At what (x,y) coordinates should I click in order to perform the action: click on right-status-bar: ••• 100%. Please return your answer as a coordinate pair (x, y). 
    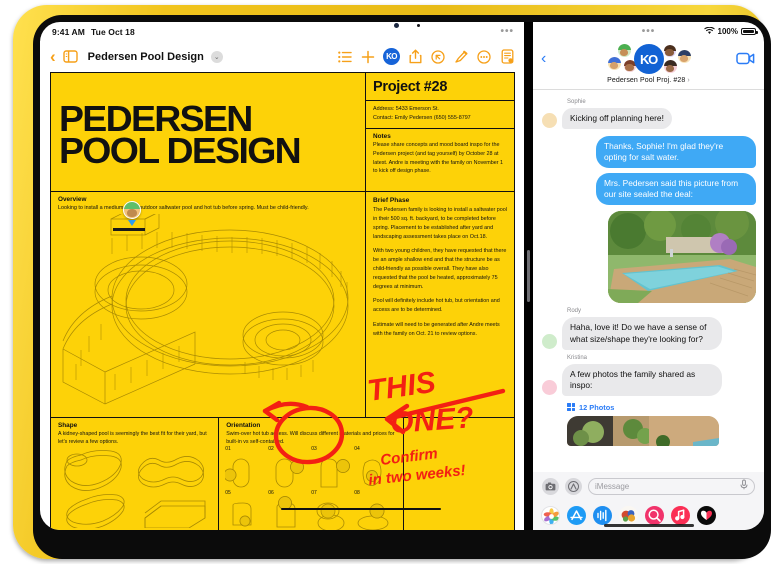
    Looking at the image, I should click on (648, 31).